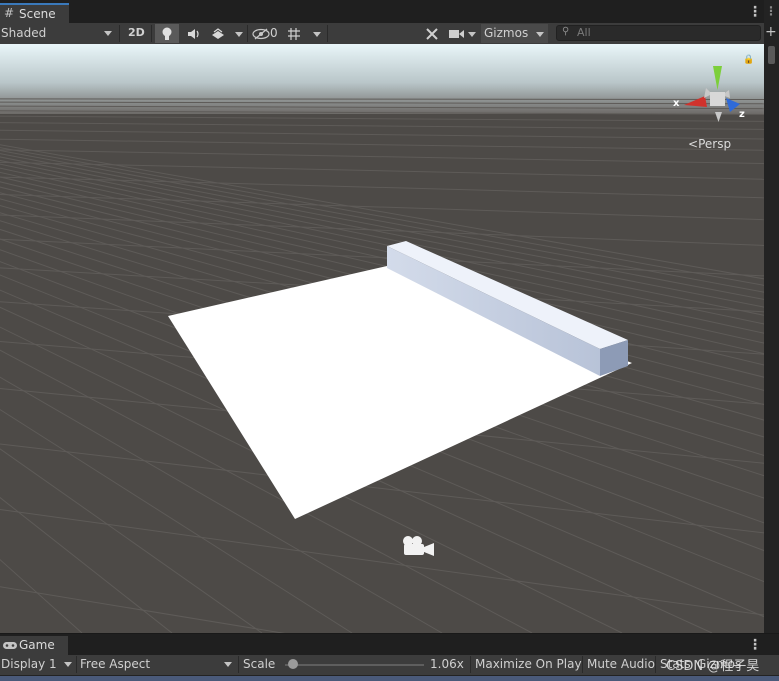 This screenshot has height=681, width=779. What do you see at coordinates (24, 33) in the screenshot?
I see `draw-mode-label: Shaded` at bounding box center [24, 33].